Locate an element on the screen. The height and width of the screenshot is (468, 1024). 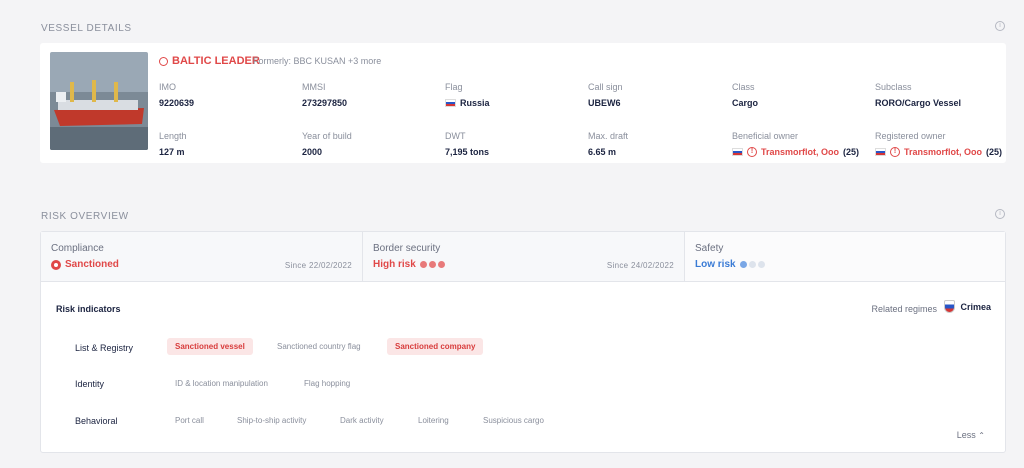
field-label: Registered owner is located at coordinates (910, 136).